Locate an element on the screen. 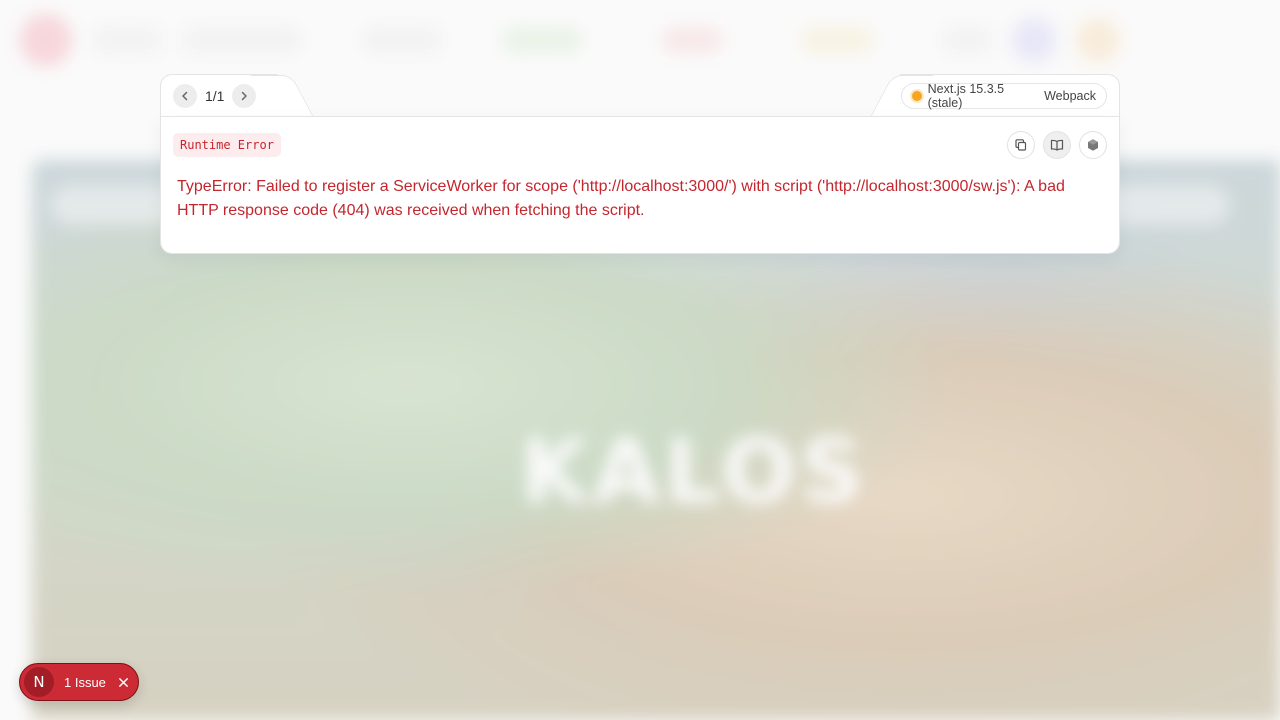 This screenshot has height=720, width=1280. dismiss-issues-button is located at coordinates (124, 682).